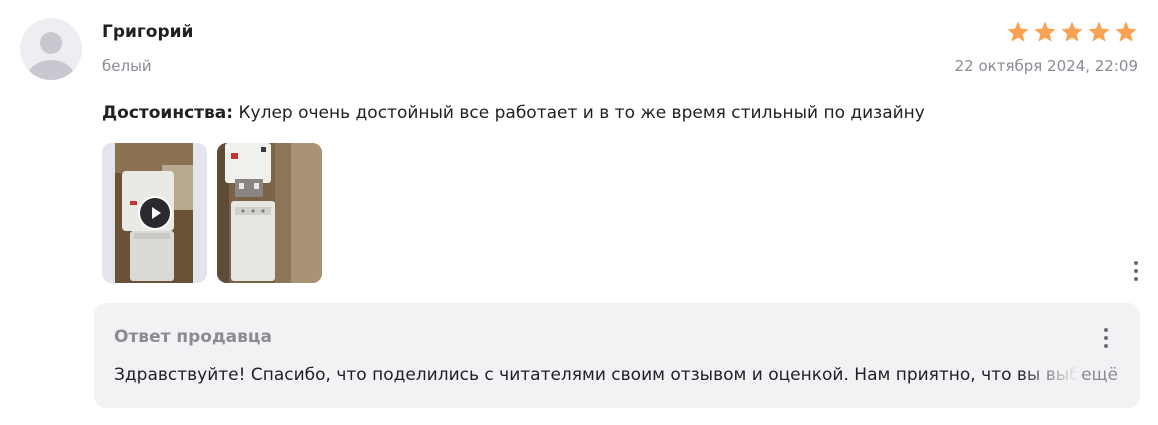  I want to click on video-thumbnail, so click(154, 213).